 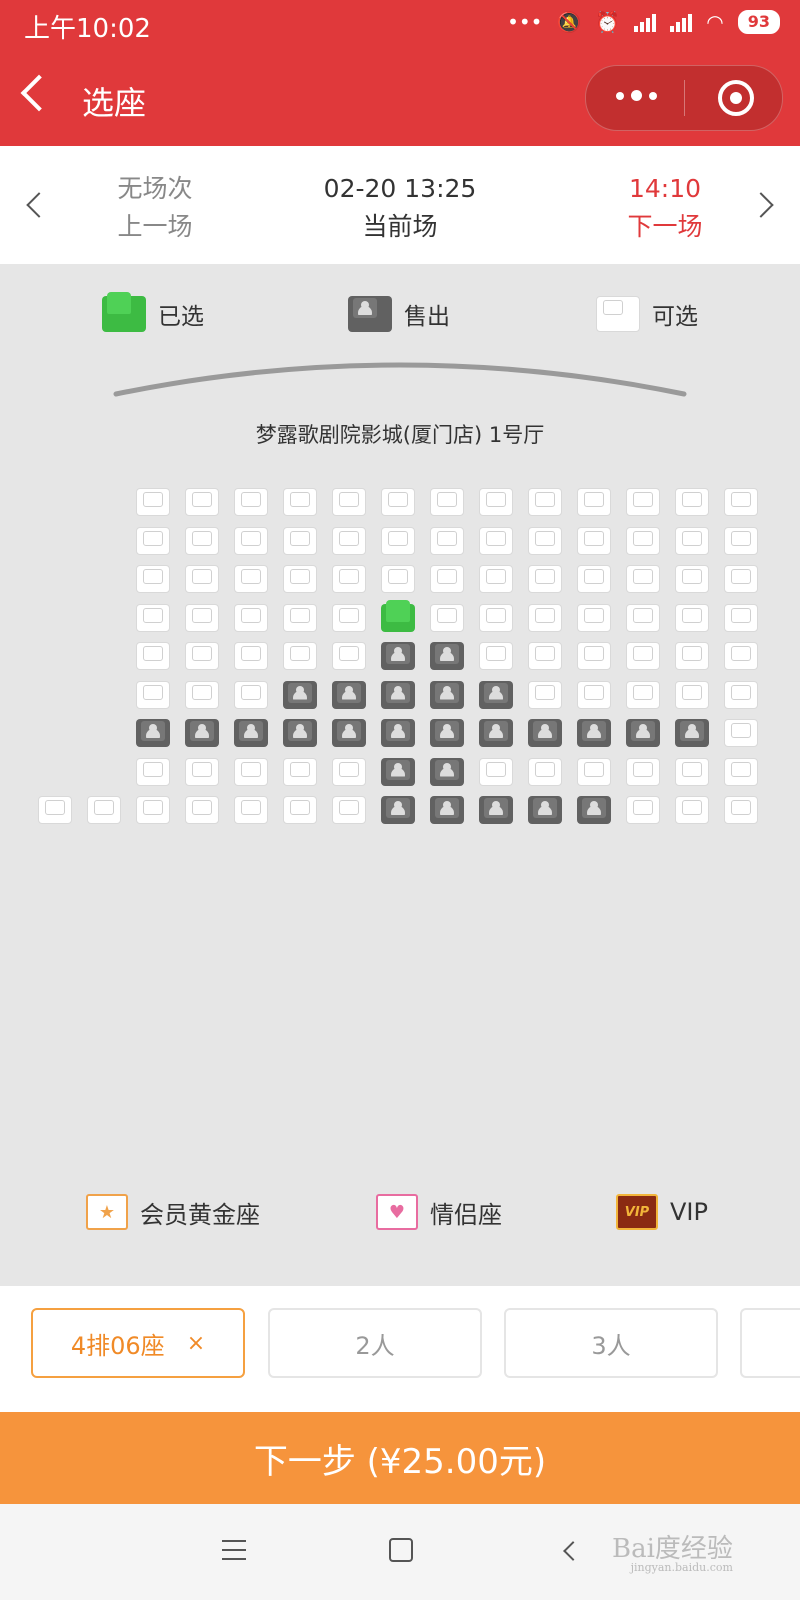 What do you see at coordinates (770, 1343) in the screenshot?
I see `more-people-chip` at bounding box center [770, 1343].